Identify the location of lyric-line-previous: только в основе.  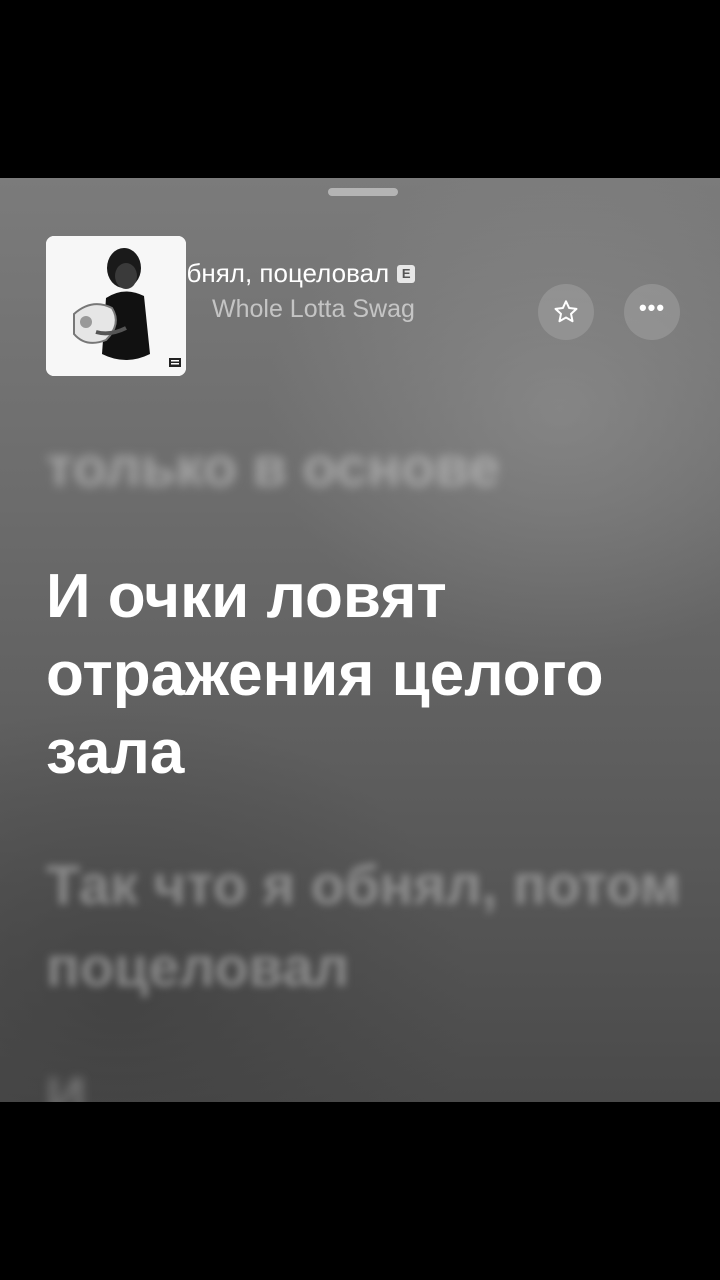
(366, 467).